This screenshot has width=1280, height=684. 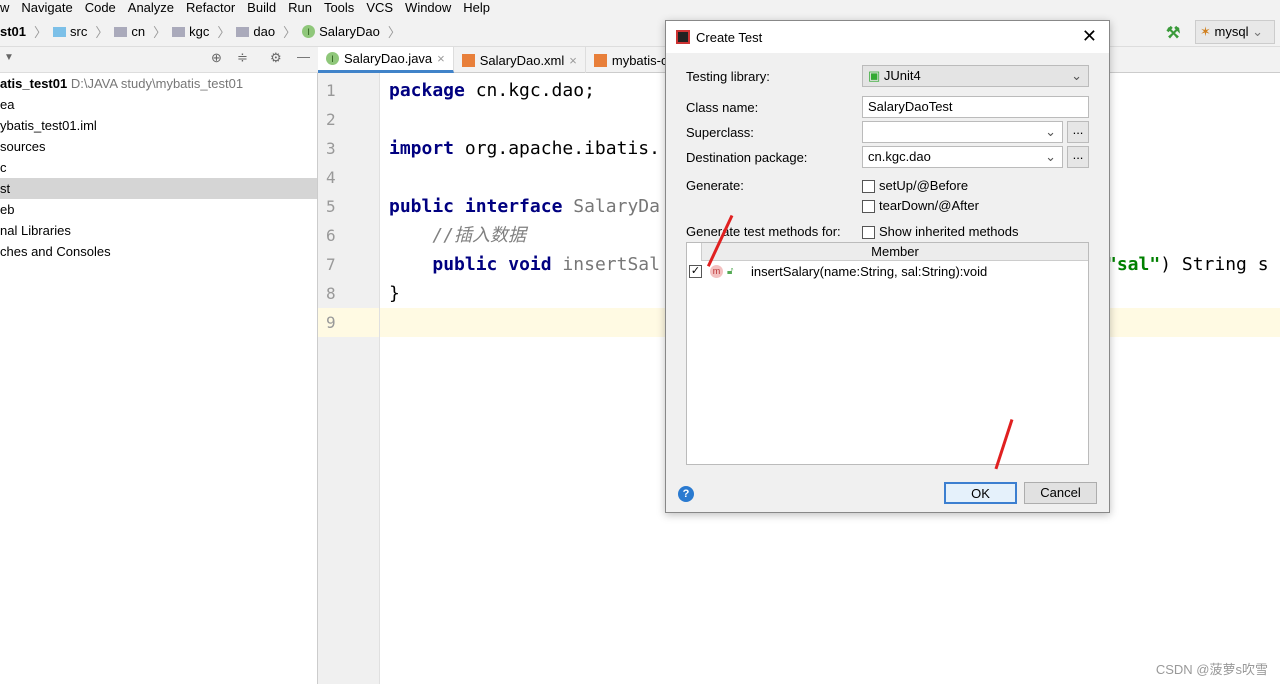 What do you see at coordinates (874, 75) in the screenshot?
I see `junit-icon: ▣` at bounding box center [874, 75].